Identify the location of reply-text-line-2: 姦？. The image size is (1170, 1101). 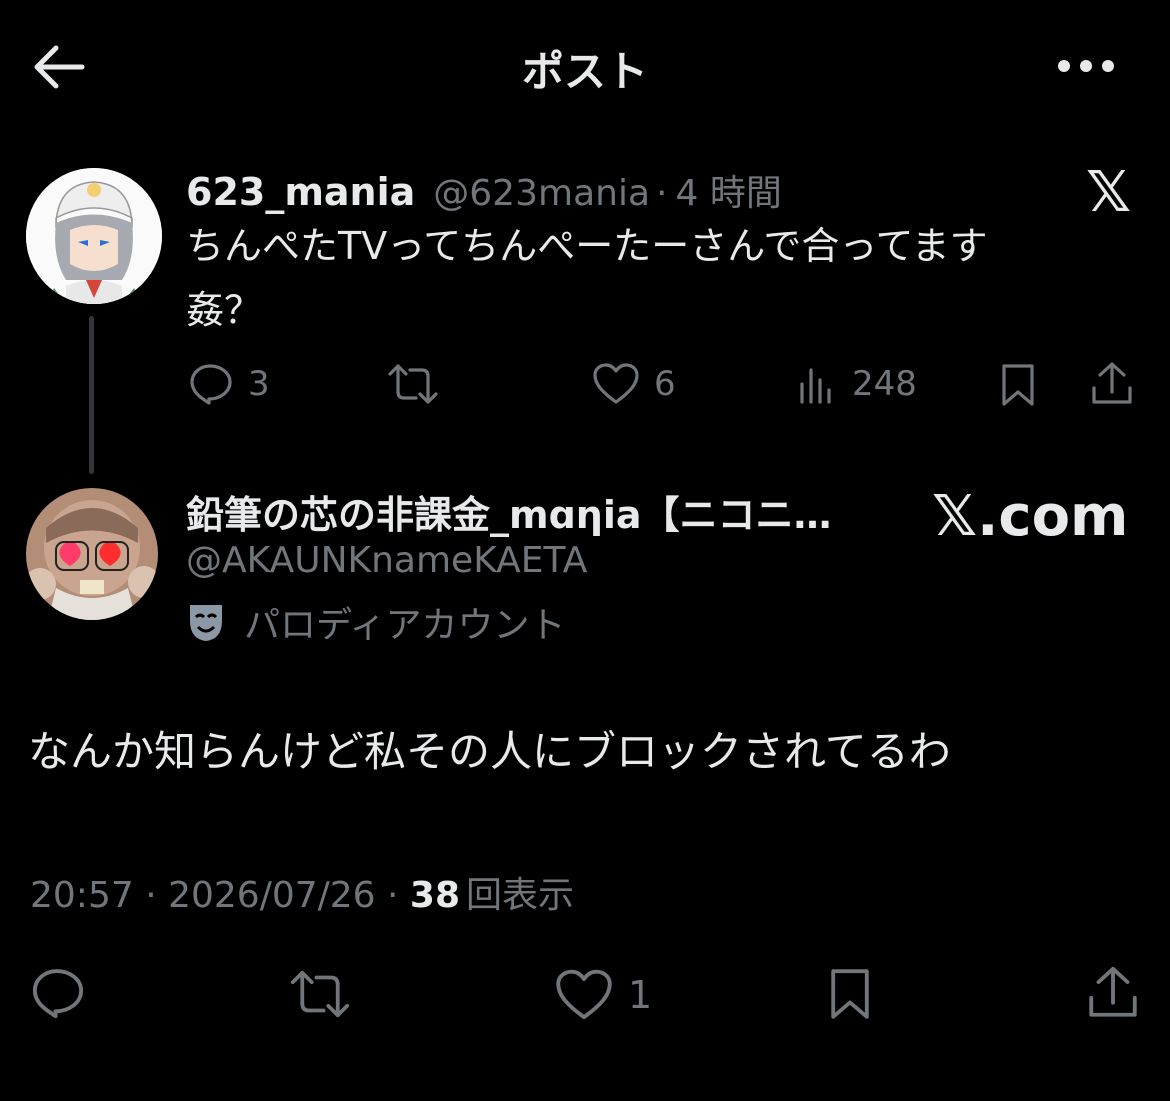
(224, 310).